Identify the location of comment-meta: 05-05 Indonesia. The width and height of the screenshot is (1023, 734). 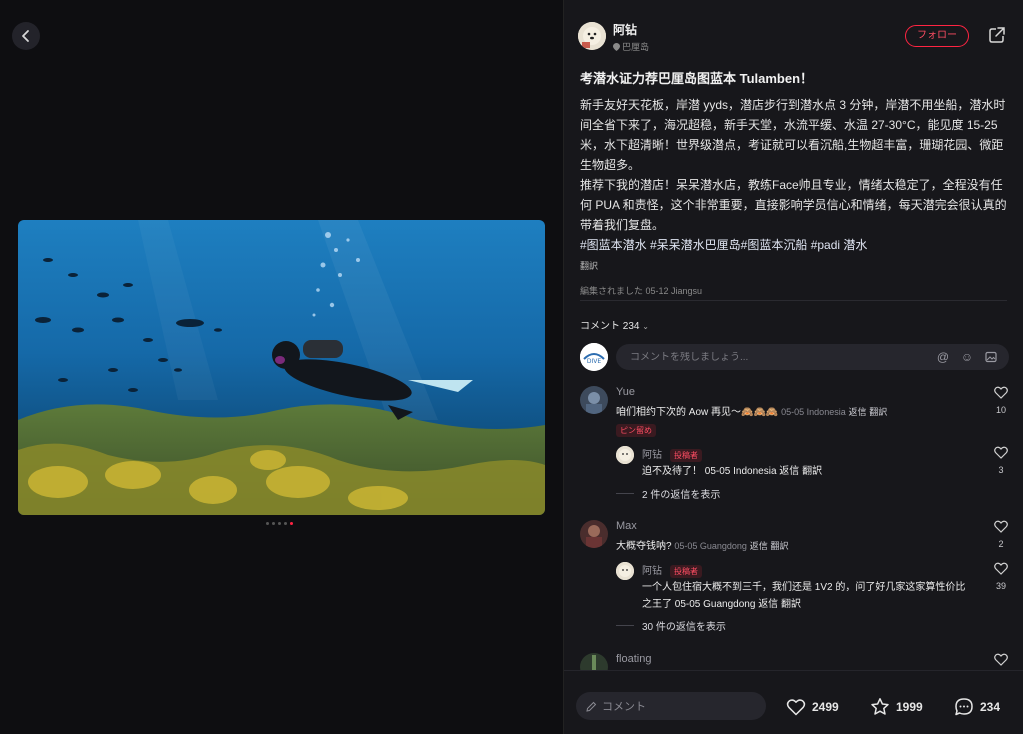
(813, 412).